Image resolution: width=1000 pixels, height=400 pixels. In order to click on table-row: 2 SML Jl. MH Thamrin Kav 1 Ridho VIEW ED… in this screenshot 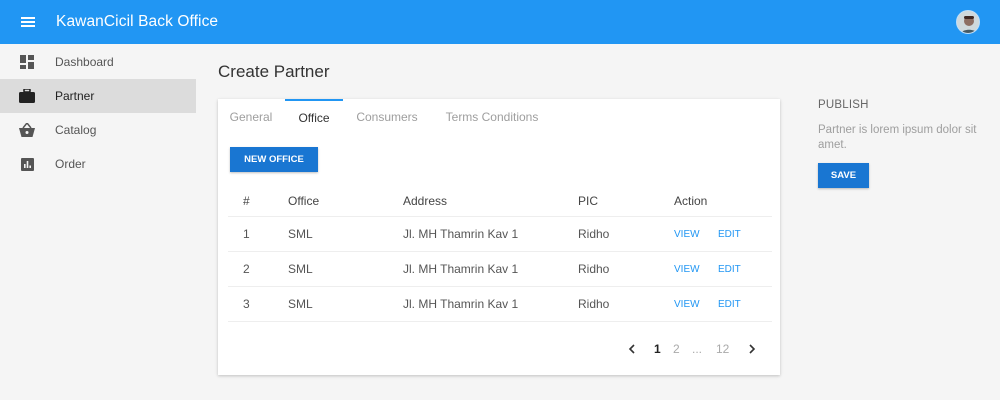, I will do `click(500, 269)`.